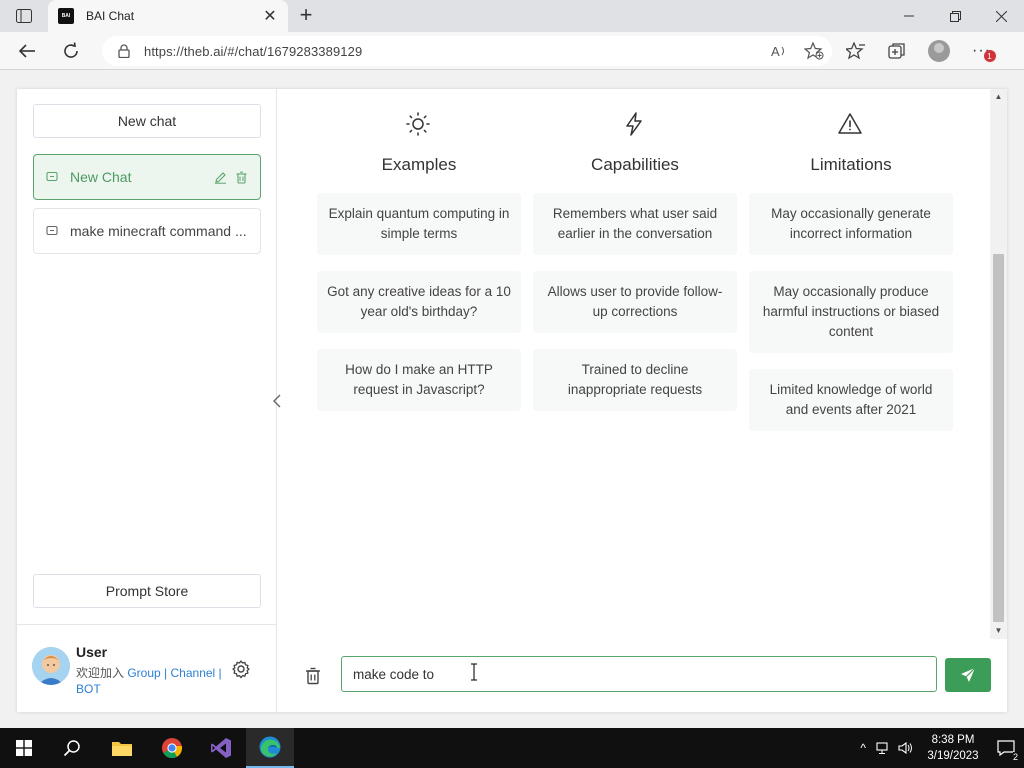  Describe the element at coordinates (814, 51) in the screenshot. I see `add-favorite-icon` at that location.